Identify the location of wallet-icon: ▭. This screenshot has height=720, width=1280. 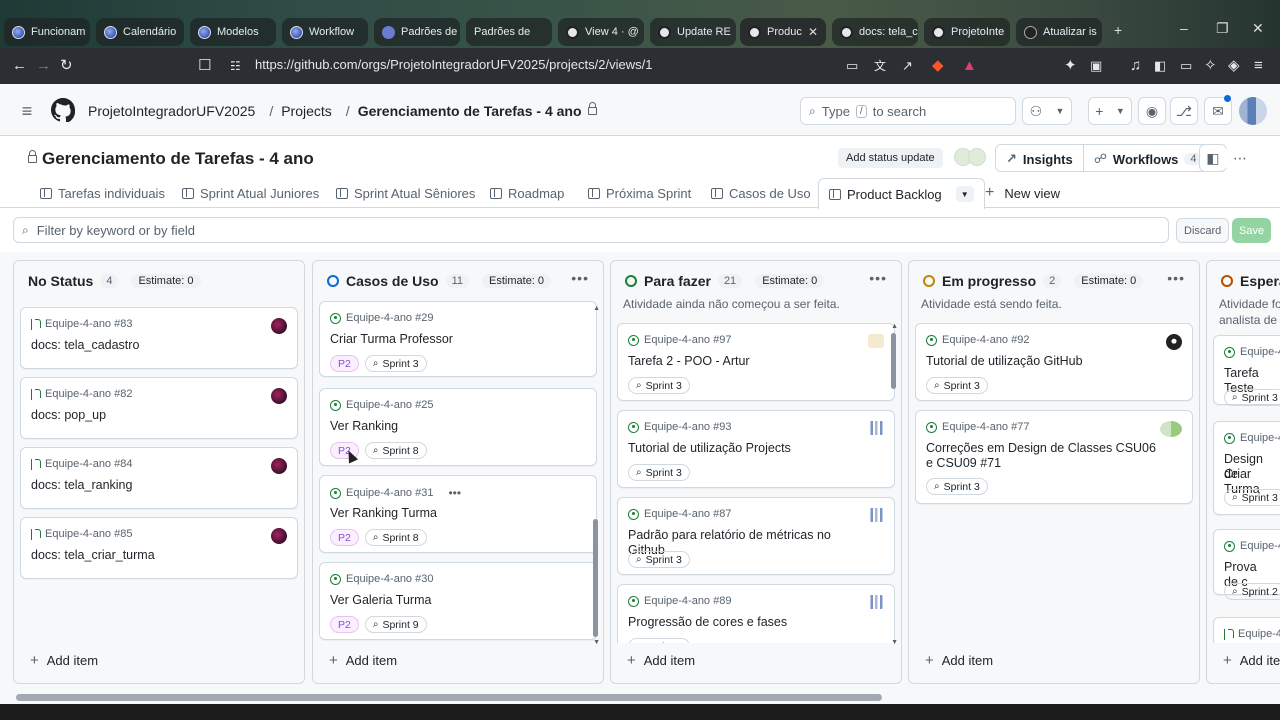
(1186, 66).